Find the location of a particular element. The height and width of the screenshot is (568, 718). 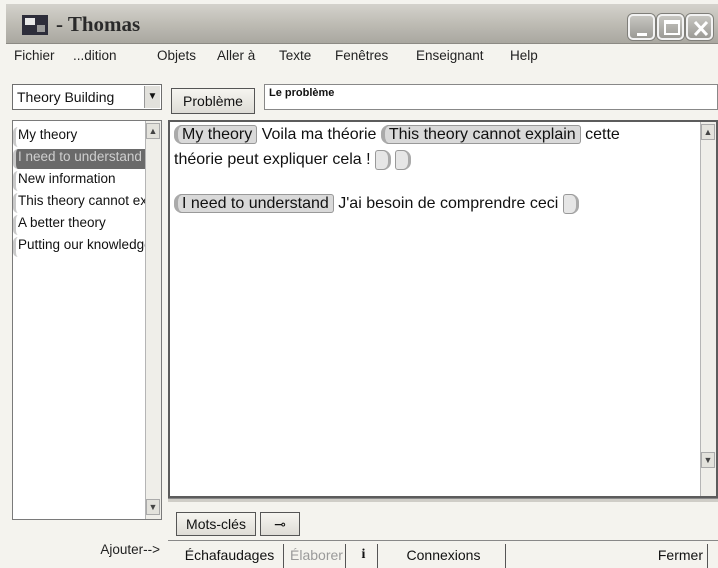

scaffold-tag: I need to understand is located at coordinates (254, 204).